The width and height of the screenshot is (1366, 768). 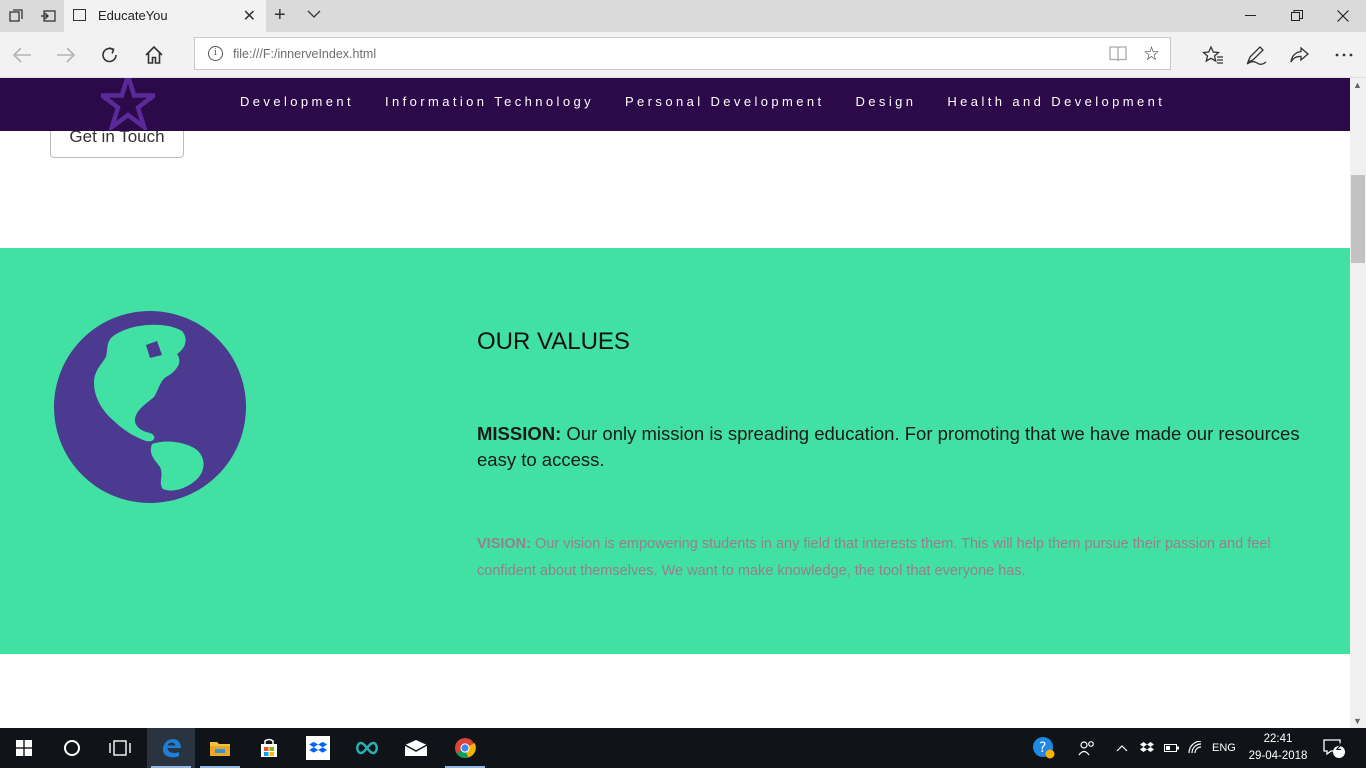 I want to click on battery-icon, so click(x=1172, y=748).